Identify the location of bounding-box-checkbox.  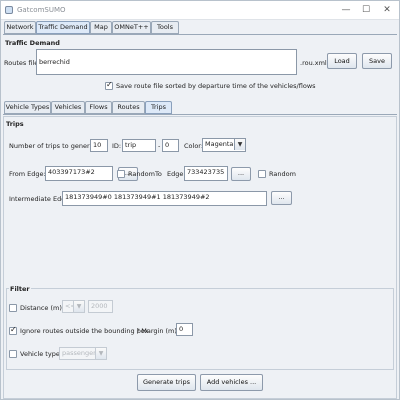
(13, 330).